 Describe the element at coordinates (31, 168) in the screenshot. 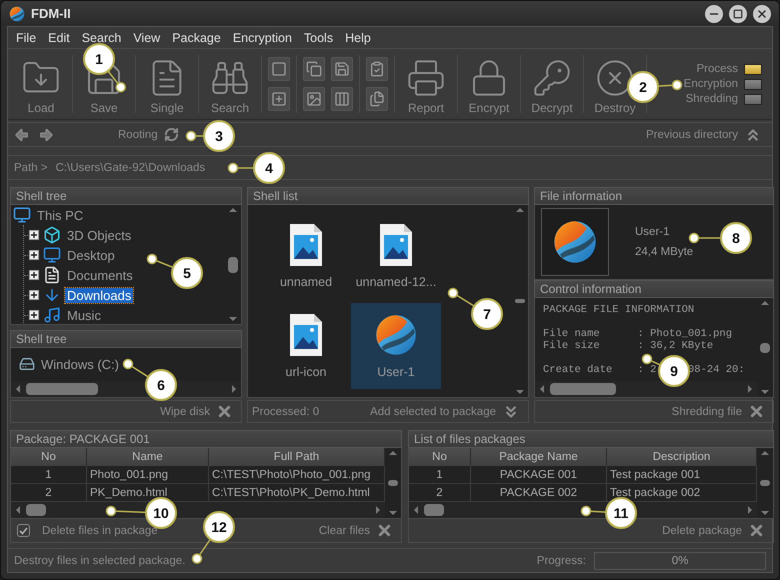

I see `path-label: Path >` at that location.